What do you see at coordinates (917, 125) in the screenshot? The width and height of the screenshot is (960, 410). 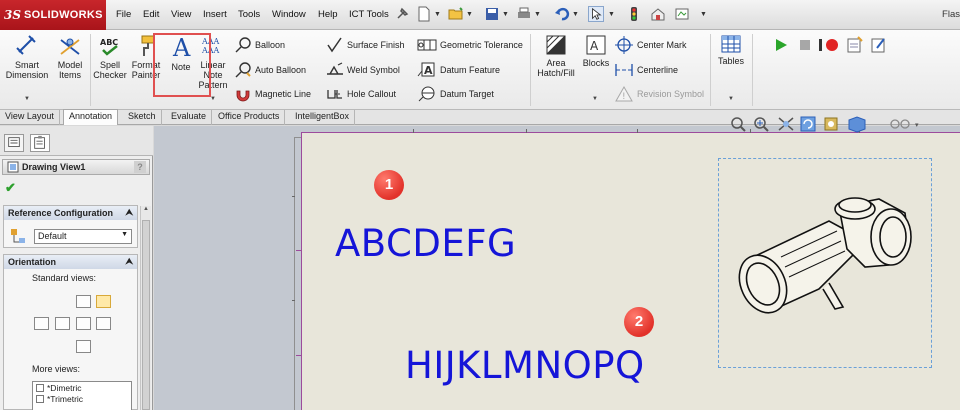 I see `toolbar-dropdown-icon: ▾` at bounding box center [917, 125].